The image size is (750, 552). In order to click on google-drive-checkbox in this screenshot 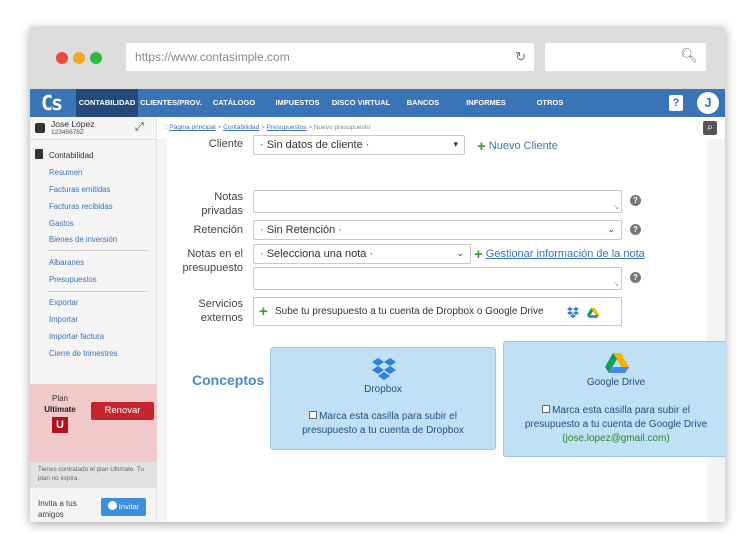, I will do `click(546, 409)`.